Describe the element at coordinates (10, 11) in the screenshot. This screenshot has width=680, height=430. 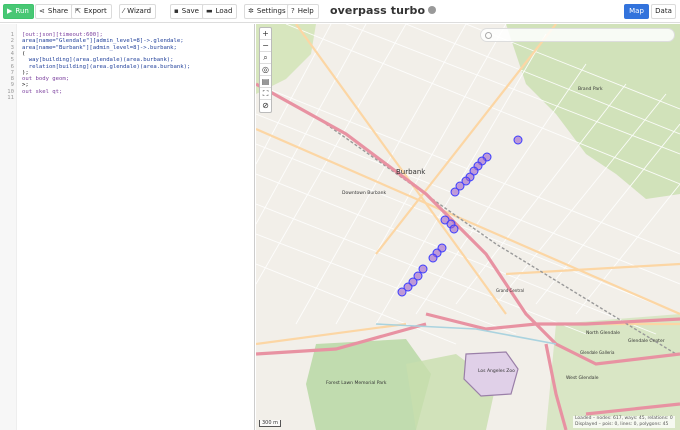
I see `play-icon: ▶` at that location.